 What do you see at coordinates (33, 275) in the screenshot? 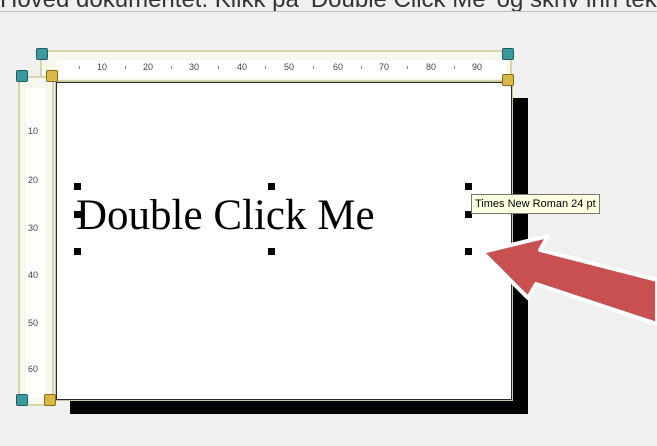
I see `ruler-v-label: 40` at bounding box center [33, 275].